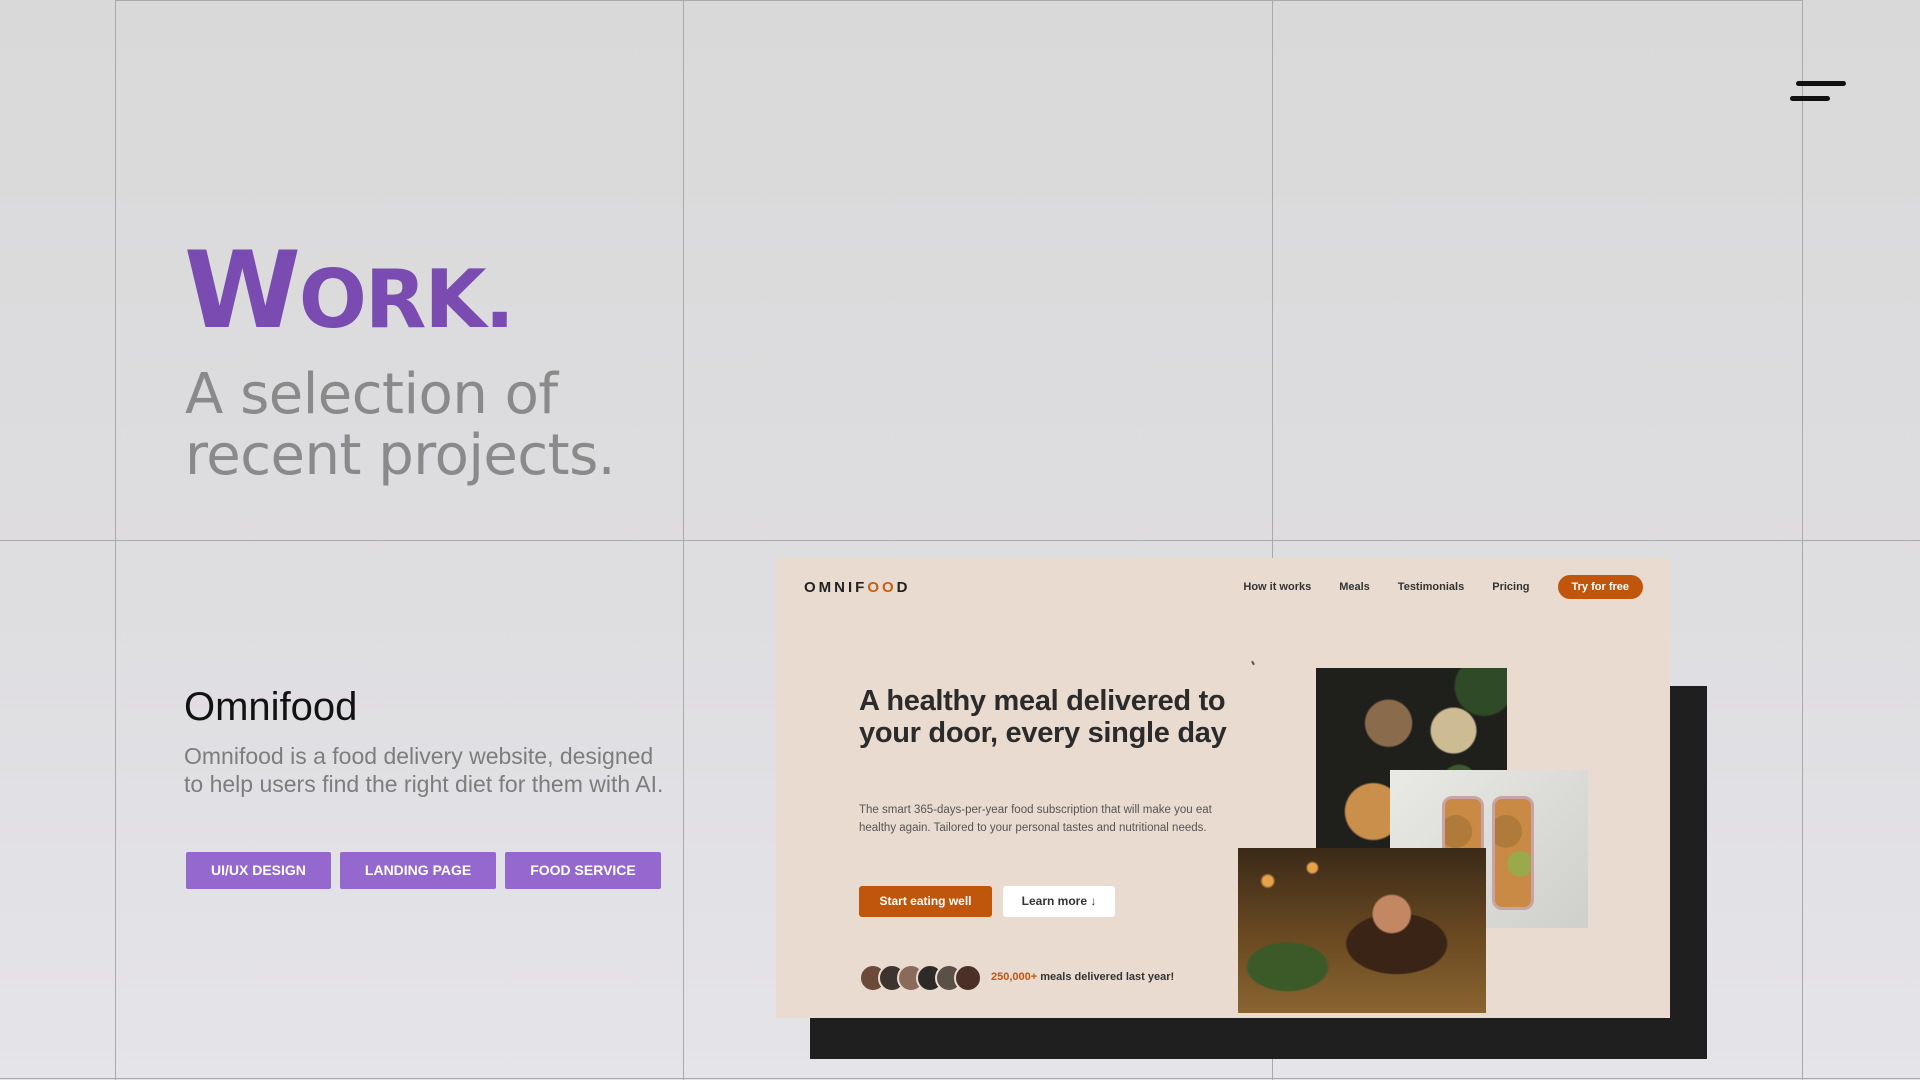 The height and width of the screenshot is (1080, 1920). What do you see at coordinates (1600, 587) in the screenshot?
I see `try-for-free-button: Try for free` at bounding box center [1600, 587].